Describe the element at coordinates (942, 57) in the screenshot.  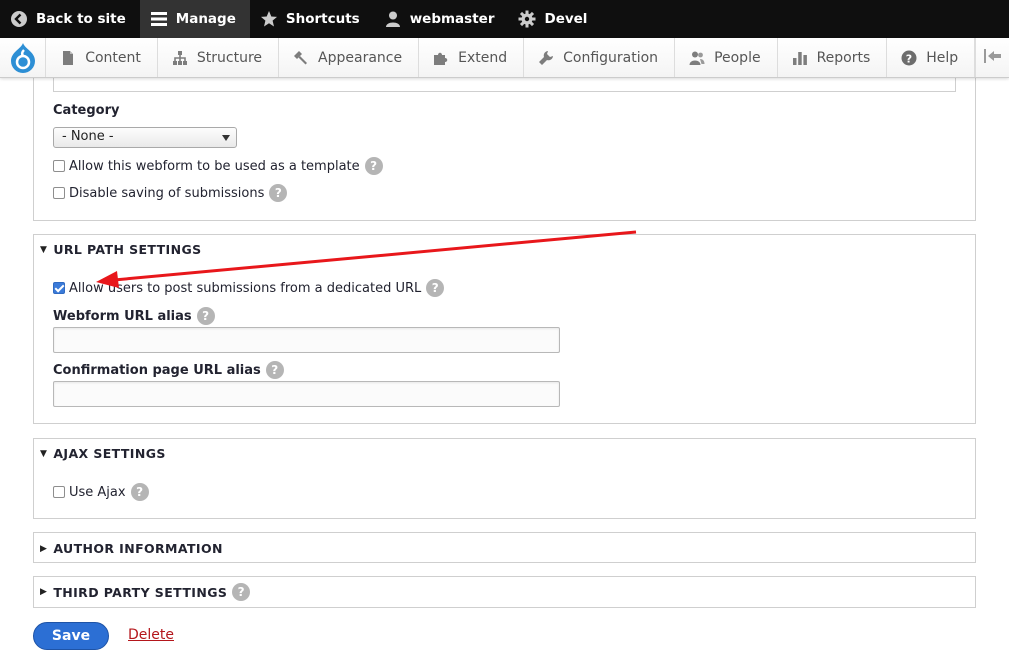
I see `tray-label-help: Help` at that location.